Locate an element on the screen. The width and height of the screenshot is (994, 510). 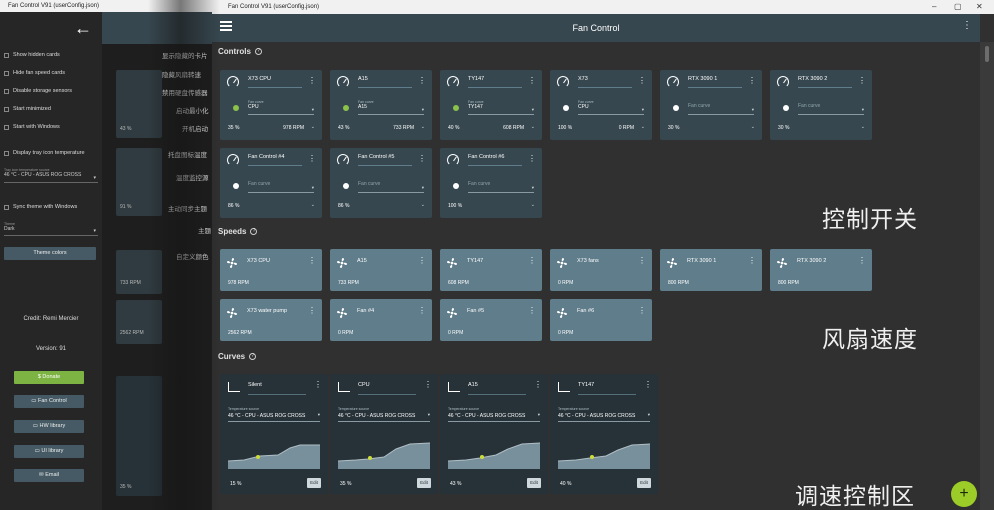
control-name: Fan Control #6 is located at coordinates (486, 157).